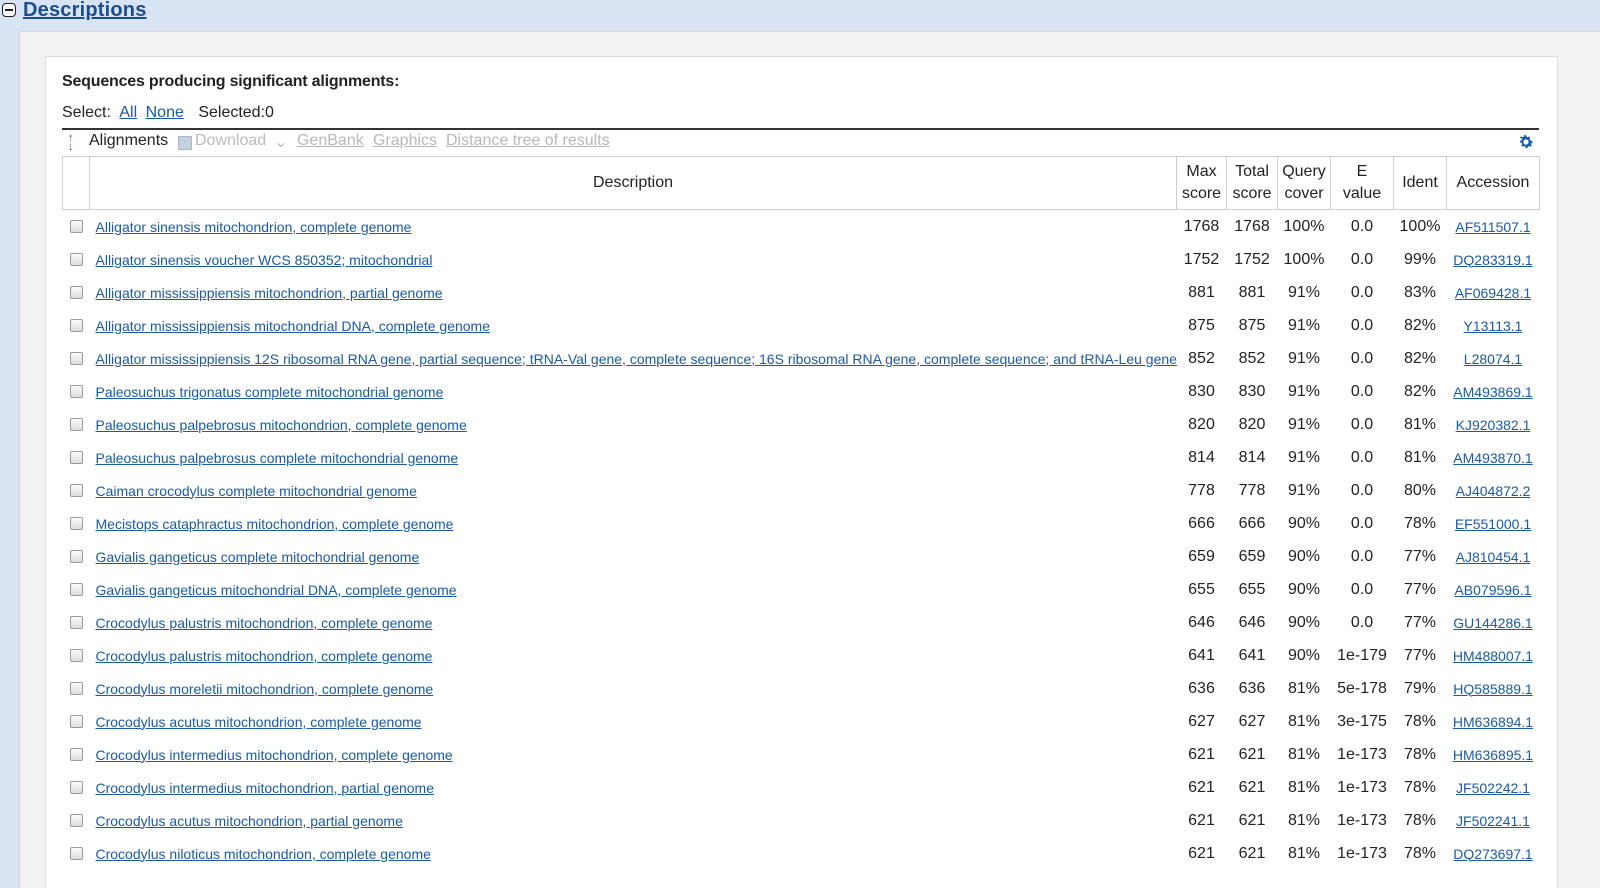 The width and height of the screenshot is (1600, 888). Describe the element at coordinates (1493, 524) in the screenshot. I see `row-accession-link: EF551000.1` at that location.